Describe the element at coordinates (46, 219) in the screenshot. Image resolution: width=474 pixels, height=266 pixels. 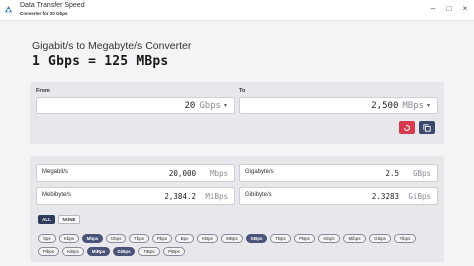
I see `select-all-button: ALL` at that location.